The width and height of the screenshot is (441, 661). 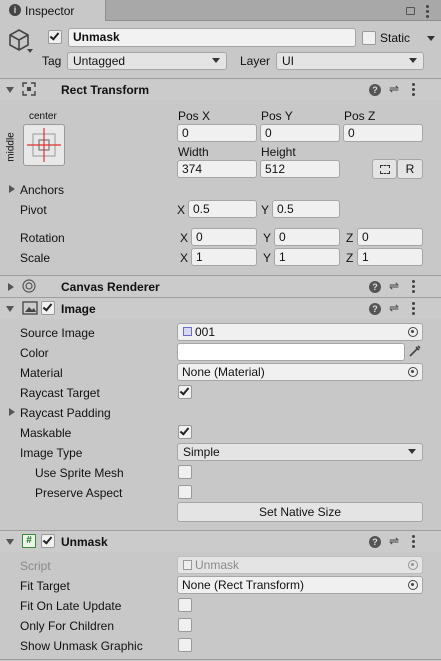 I want to click on lock-icon, so click(x=410, y=11).